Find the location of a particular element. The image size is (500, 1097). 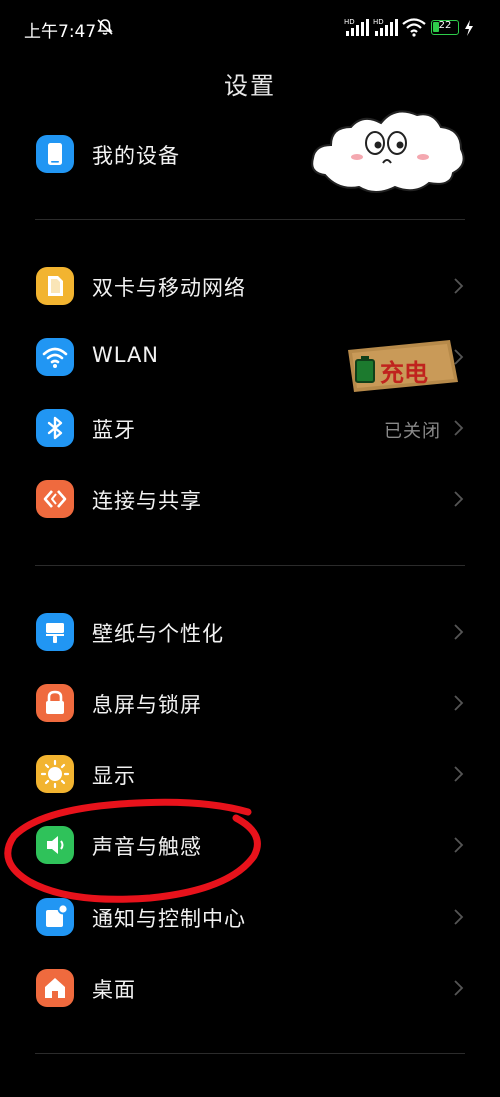

house-icon is located at coordinates (55, 988).